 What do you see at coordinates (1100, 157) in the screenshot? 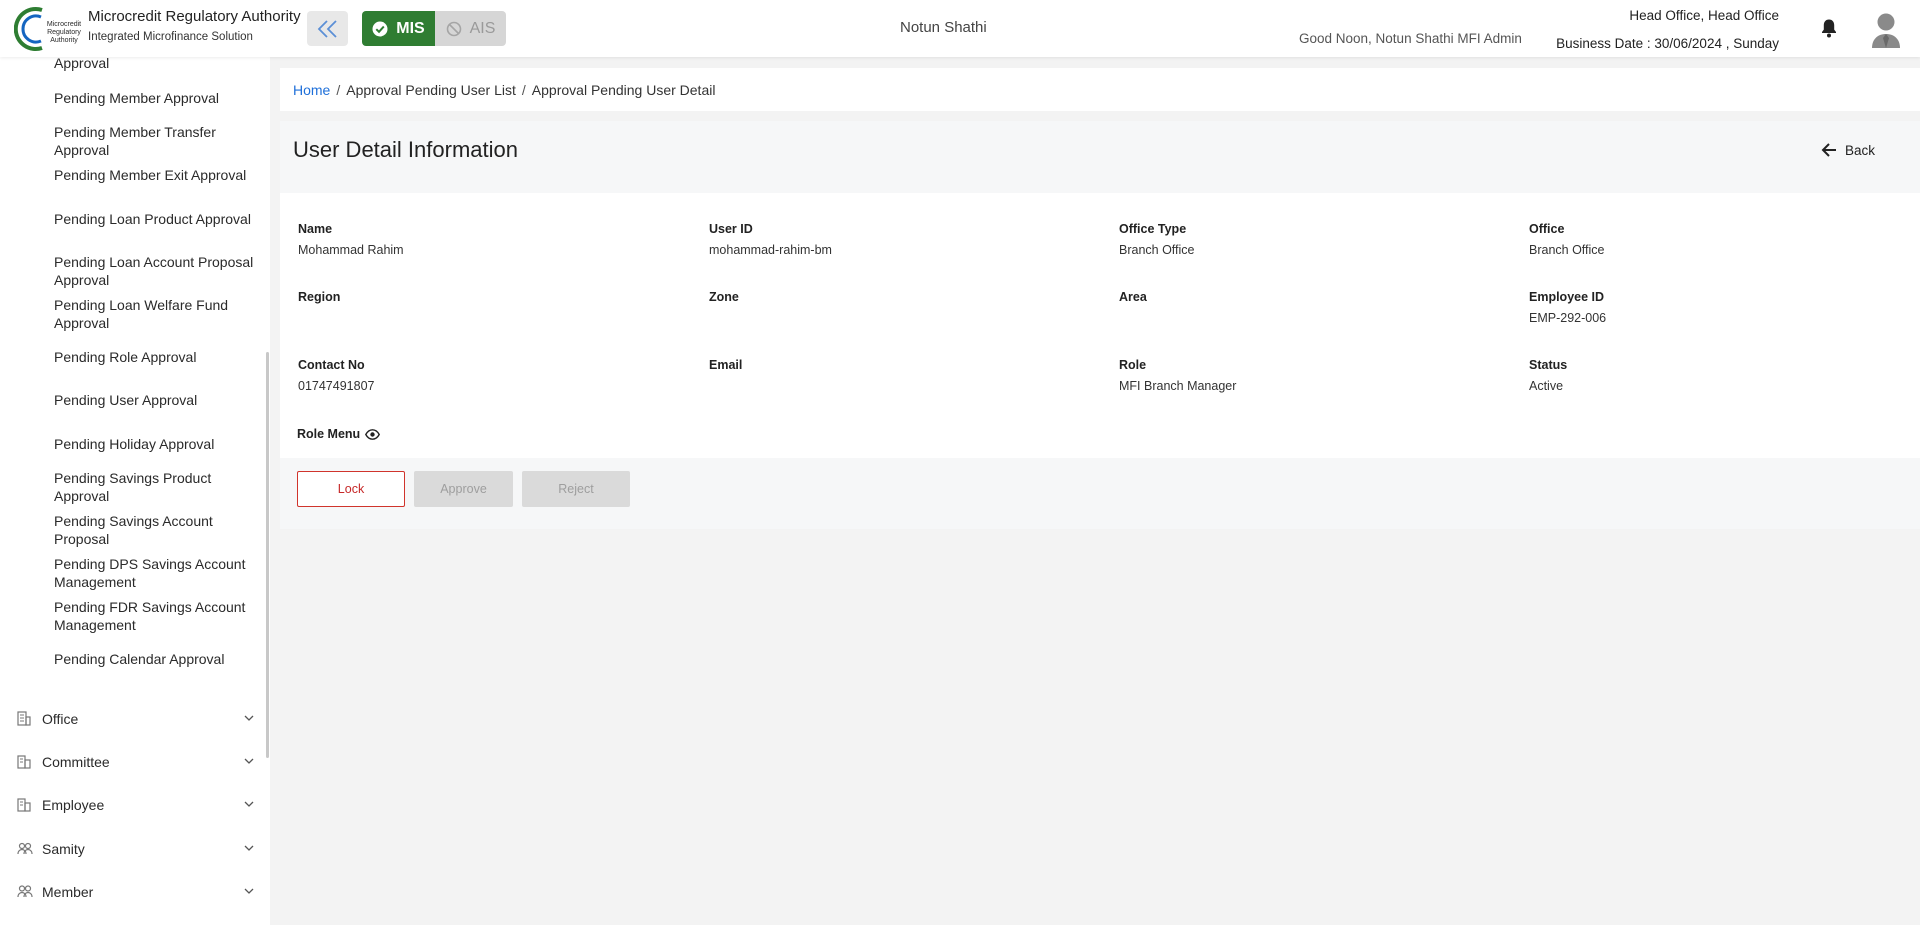
I see `detail-card-header: User Detail Information Back` at bounding box center [1100, 157].